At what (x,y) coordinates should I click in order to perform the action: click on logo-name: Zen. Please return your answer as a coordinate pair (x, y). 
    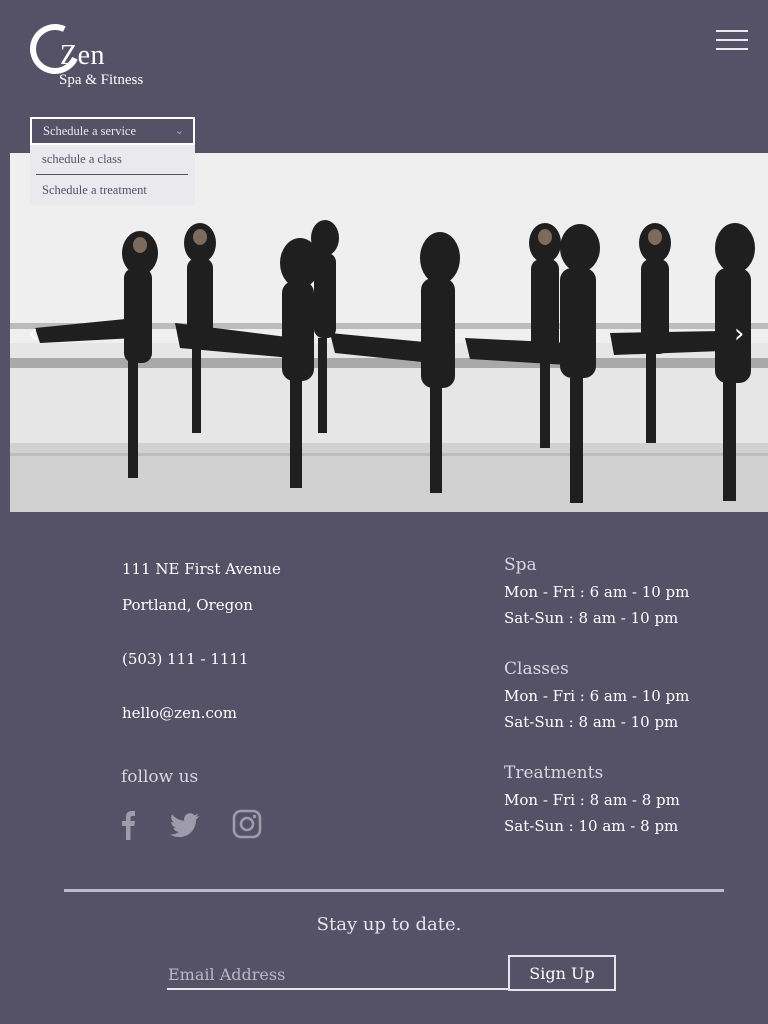
    Looking at the image, I should click on (83, 55).